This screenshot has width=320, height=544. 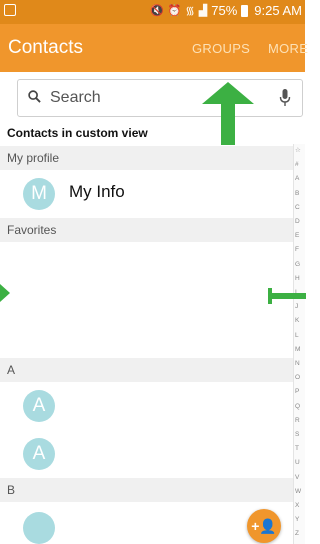 I want to click on alphabet-index-scrollbar: ☆ # A B C D E F G H I J K L M N O P Q R S T U V W X Y Z, so click(x=299, y=344).